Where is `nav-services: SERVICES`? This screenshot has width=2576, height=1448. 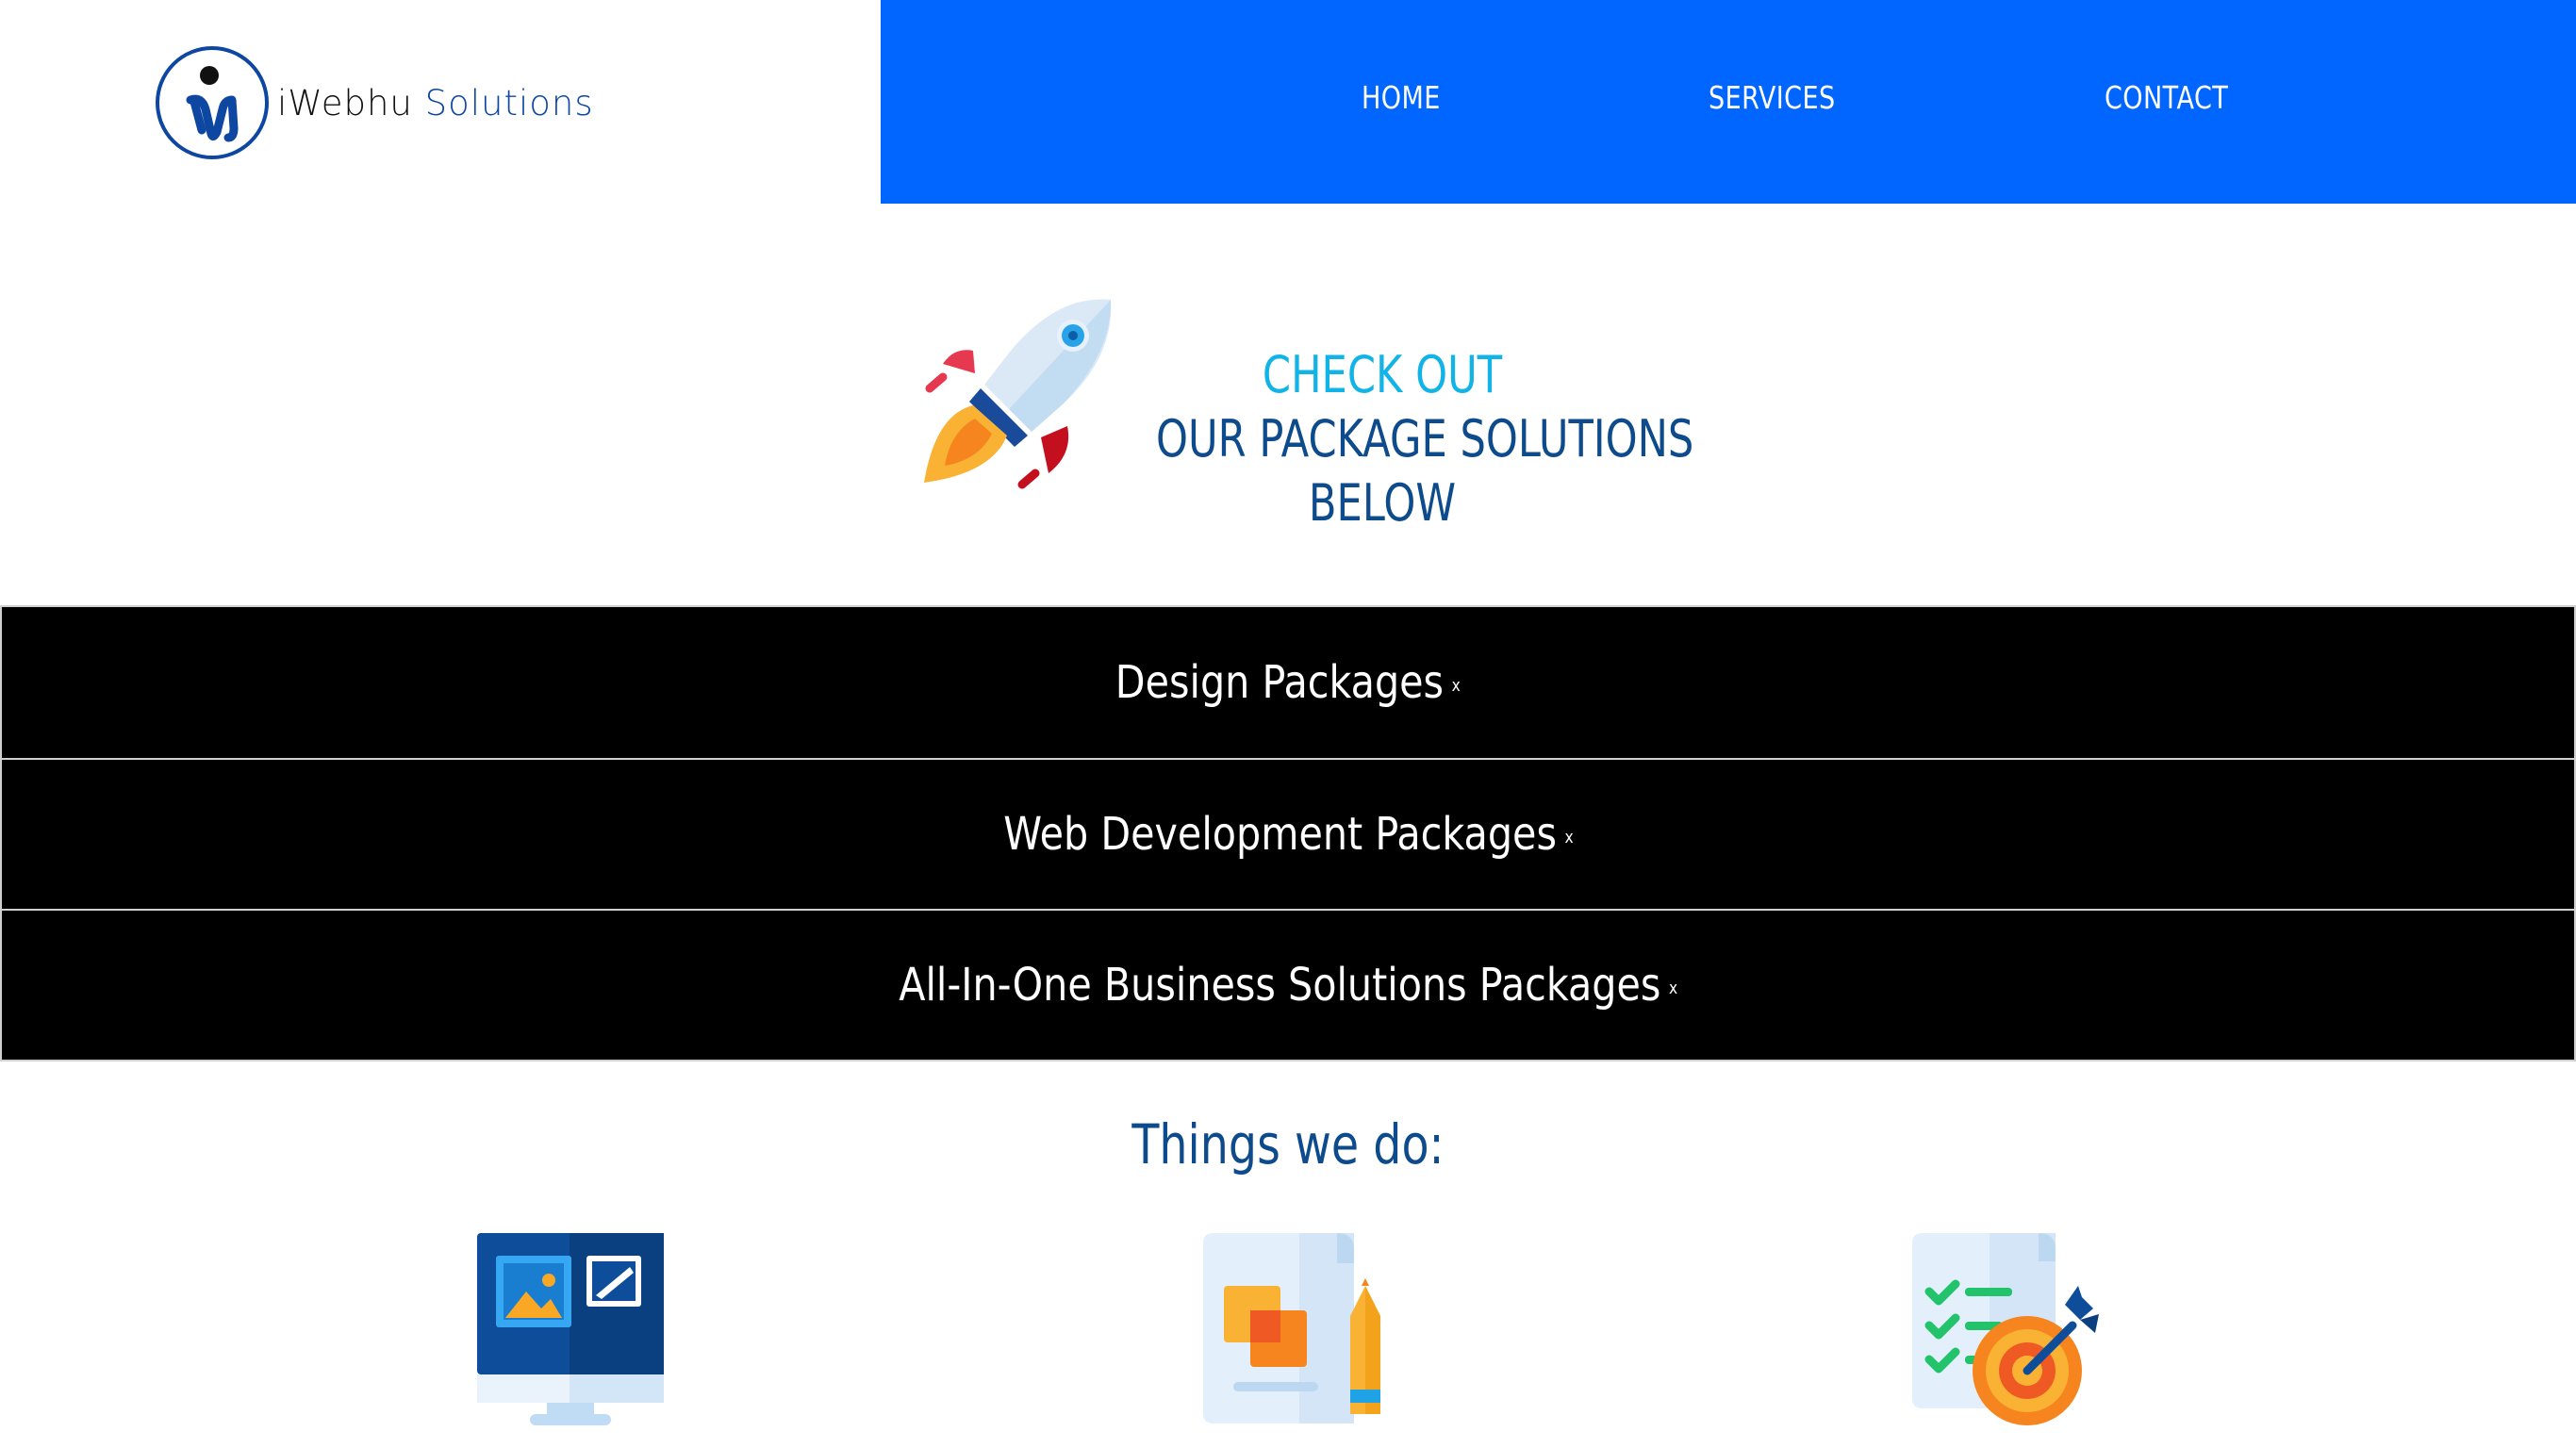
nav-services: SERVICES is located at coordinates (1772, 97).